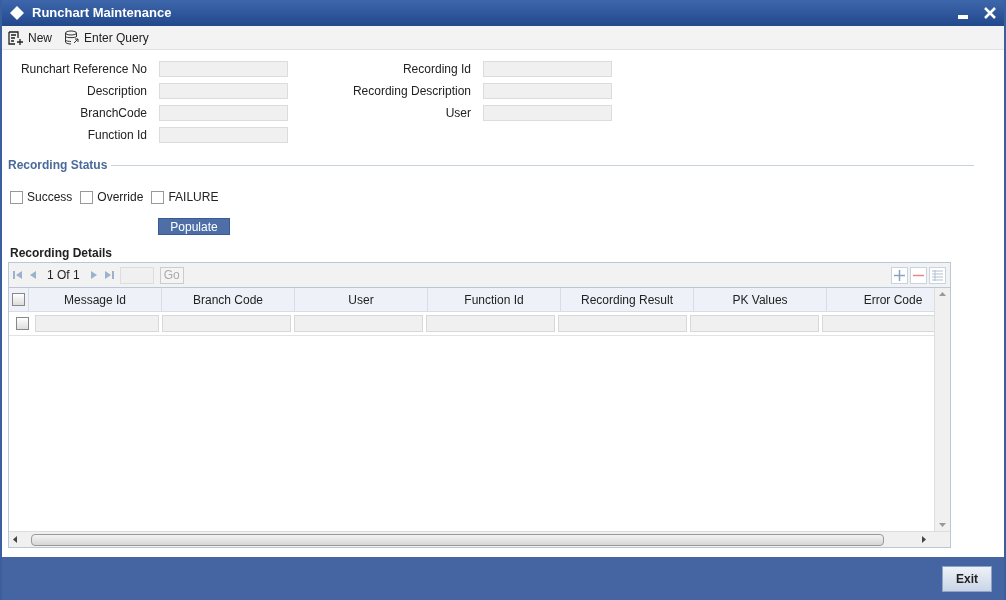  I want to click on previous-page-icon, so click(33, 275).